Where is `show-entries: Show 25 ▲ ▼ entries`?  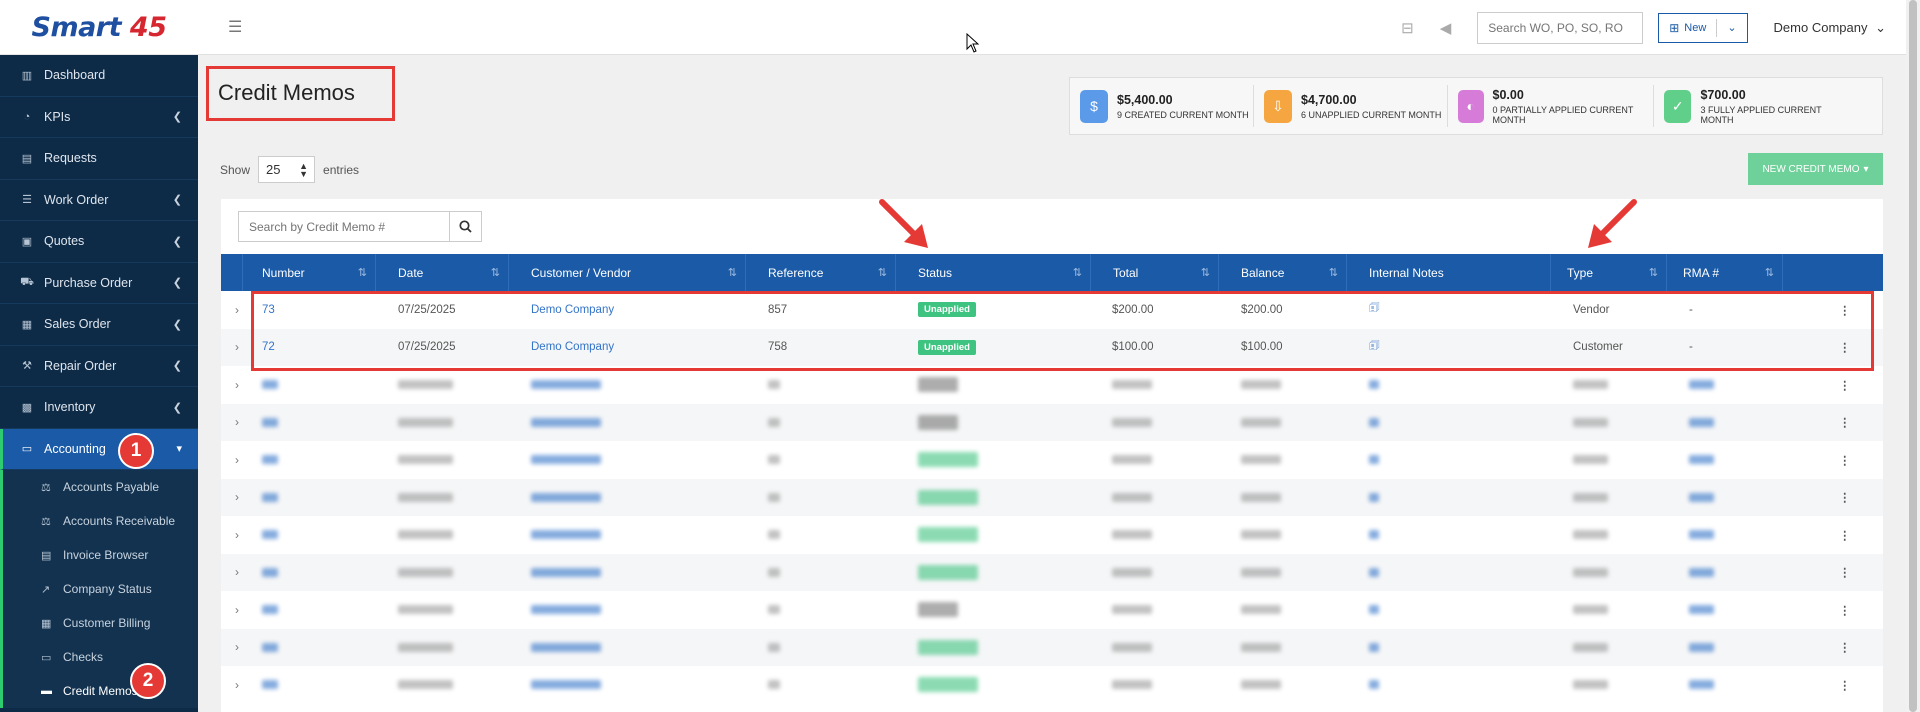
show-entries: Show 25 ▲ ▼ entries is located at coordinates (289, 169).